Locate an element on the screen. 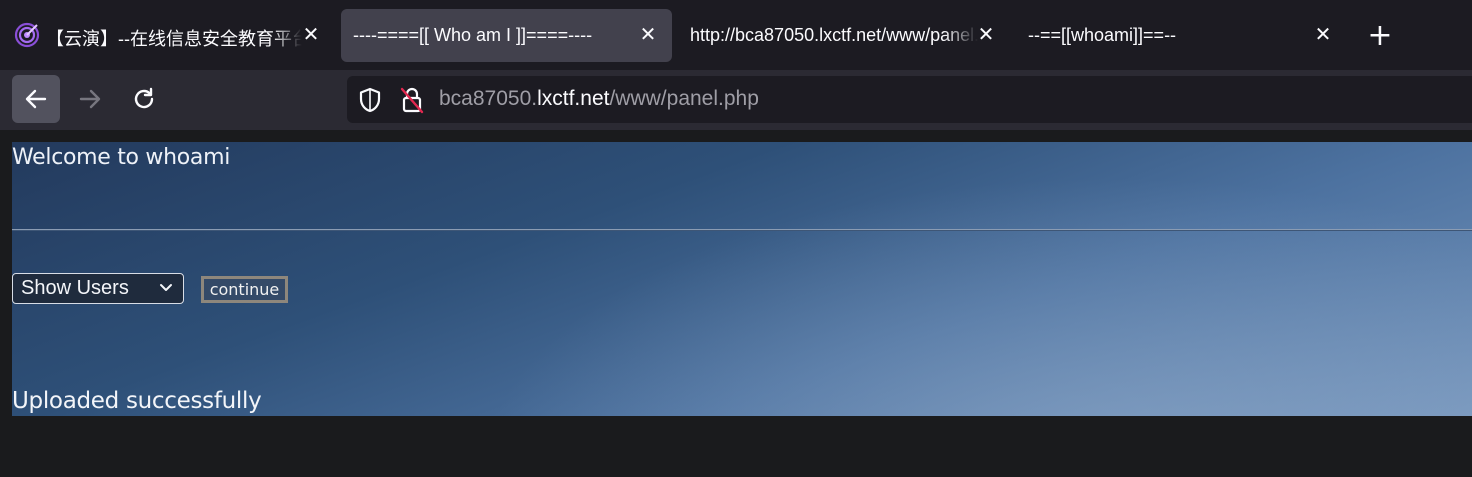 Image resolution: width=1472 pixels, height=477 pixels. tab-title: http://bca87050.lxctf.net/www/panel.php is located at coordinates (834, 35).